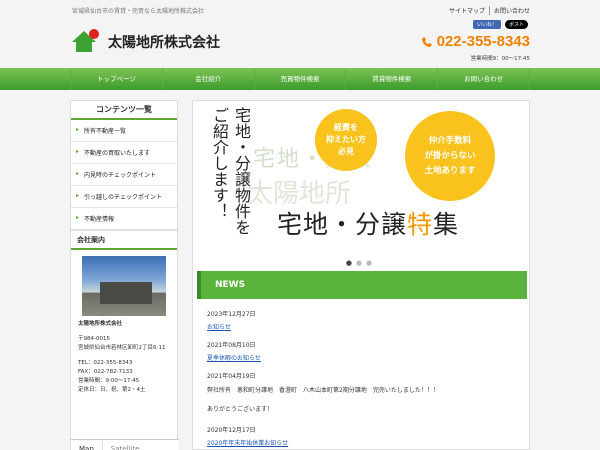 This screenshot has height=450, width=600. Describe the element at coordinates (231, 314) in the screenshot. I see `news-date: 2023年12月27日` at that location.